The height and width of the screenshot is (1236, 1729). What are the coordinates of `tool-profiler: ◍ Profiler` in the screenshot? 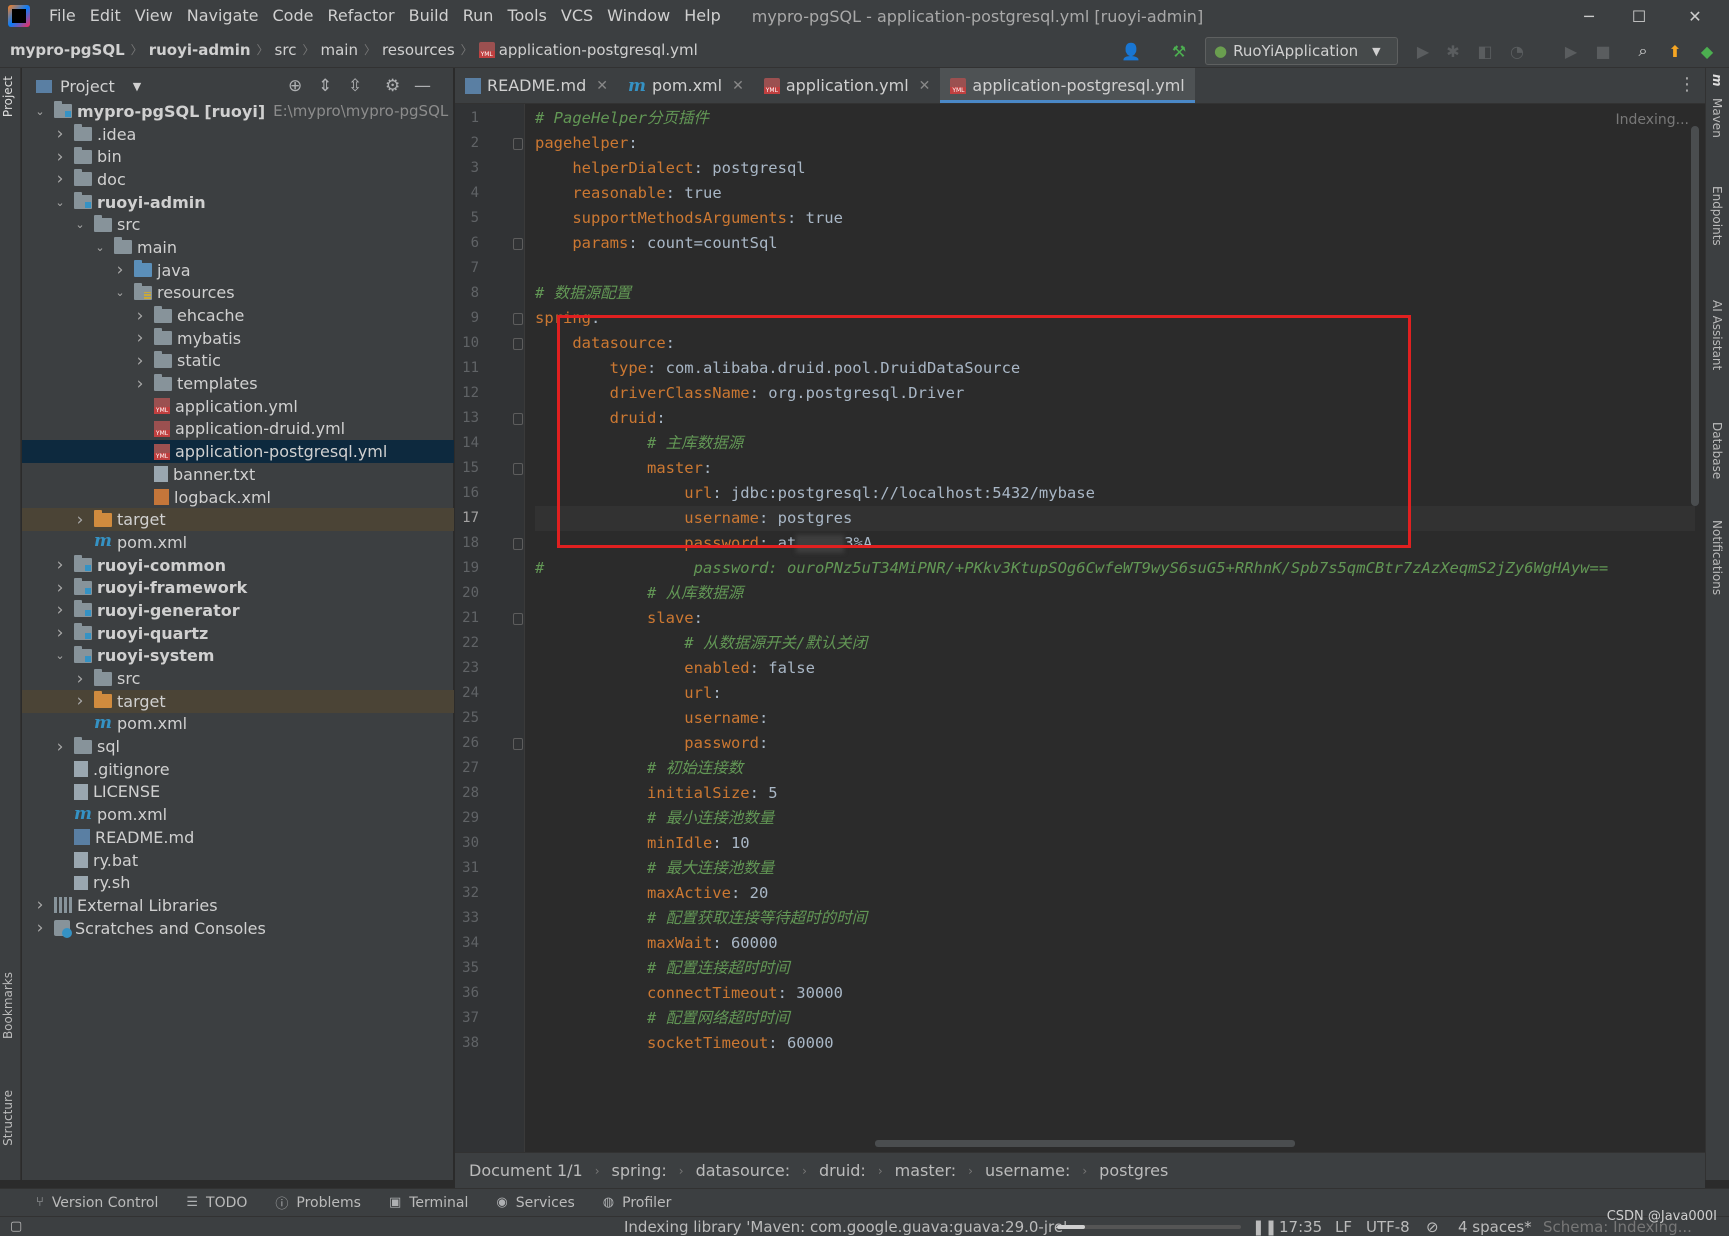 It's located at (637, 1203).